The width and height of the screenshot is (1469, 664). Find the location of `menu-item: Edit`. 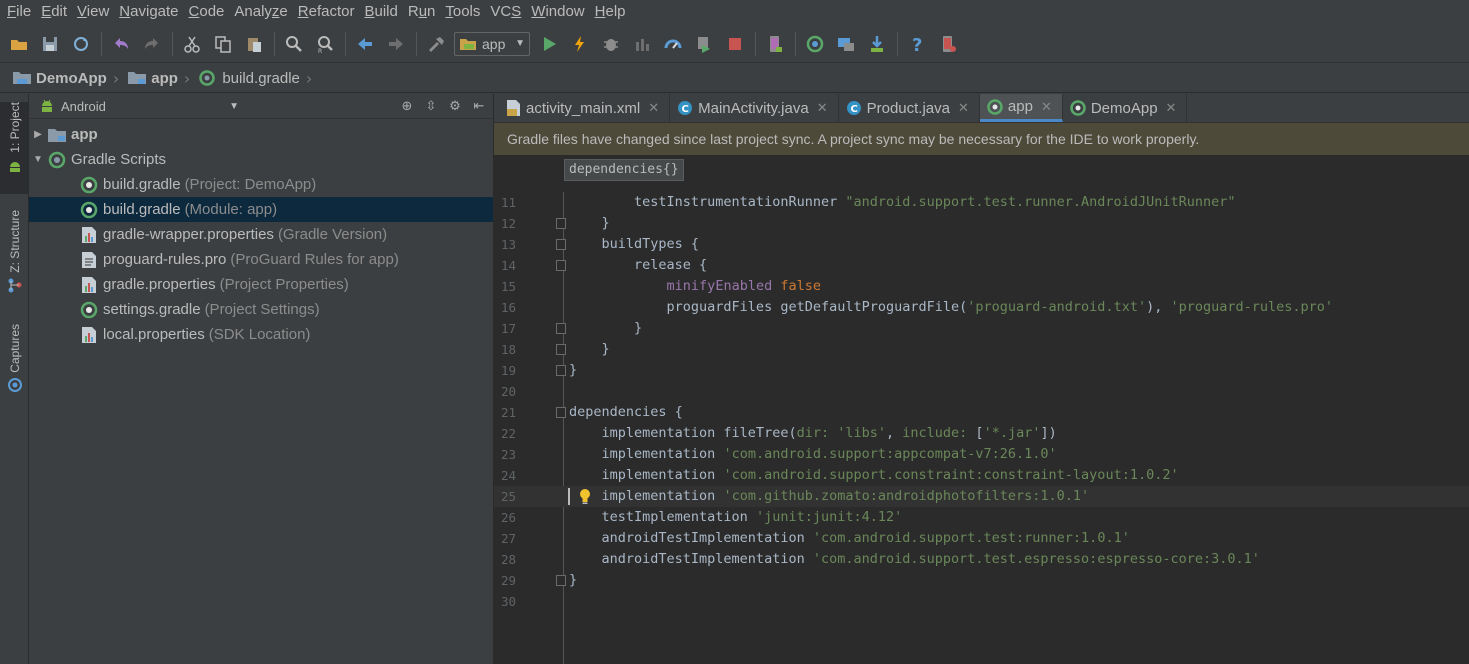

menu-item: Edit is located at coordinates (56, 12).